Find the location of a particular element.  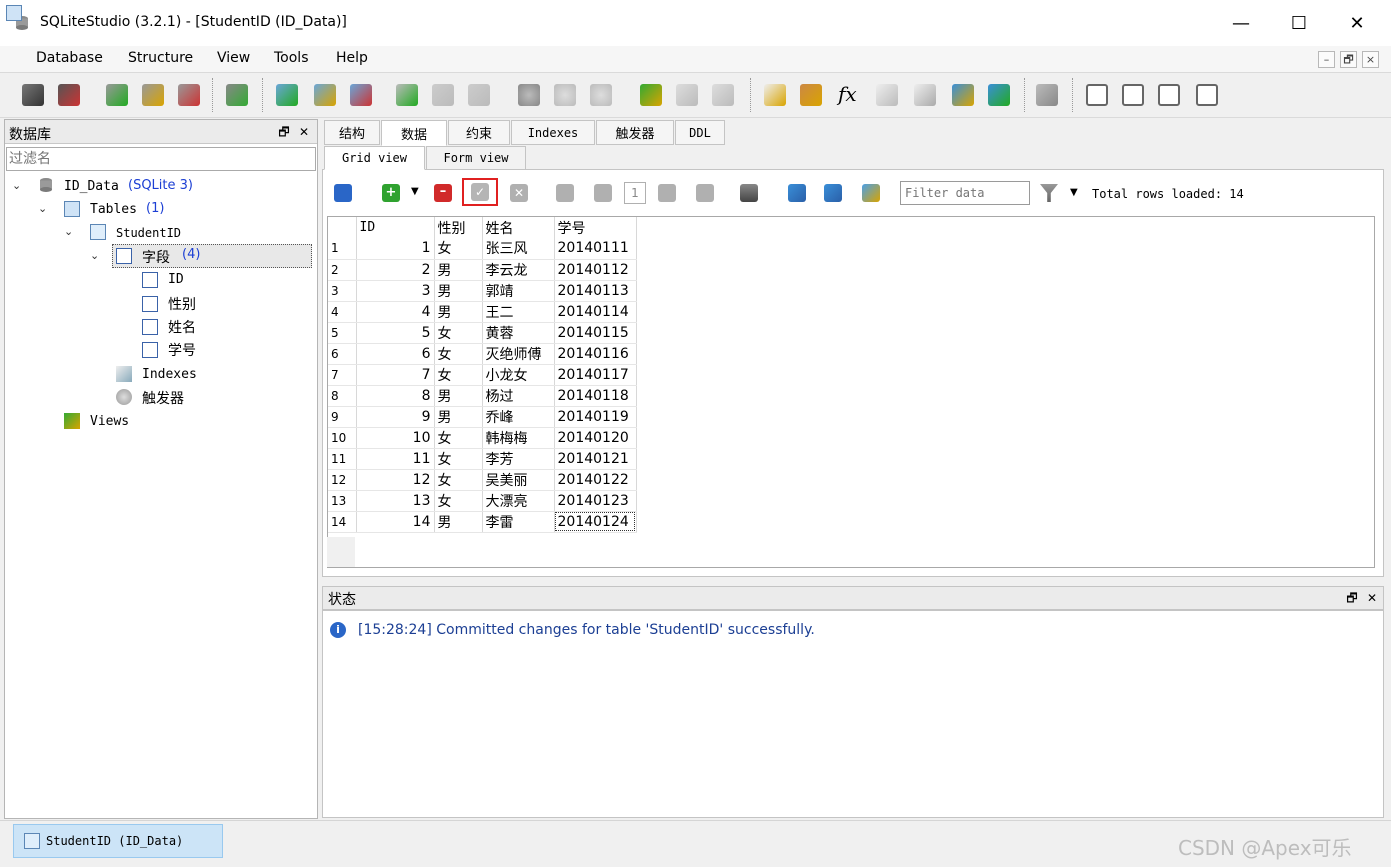

mdi-close-button: × is located at coordinates (1370, 59).